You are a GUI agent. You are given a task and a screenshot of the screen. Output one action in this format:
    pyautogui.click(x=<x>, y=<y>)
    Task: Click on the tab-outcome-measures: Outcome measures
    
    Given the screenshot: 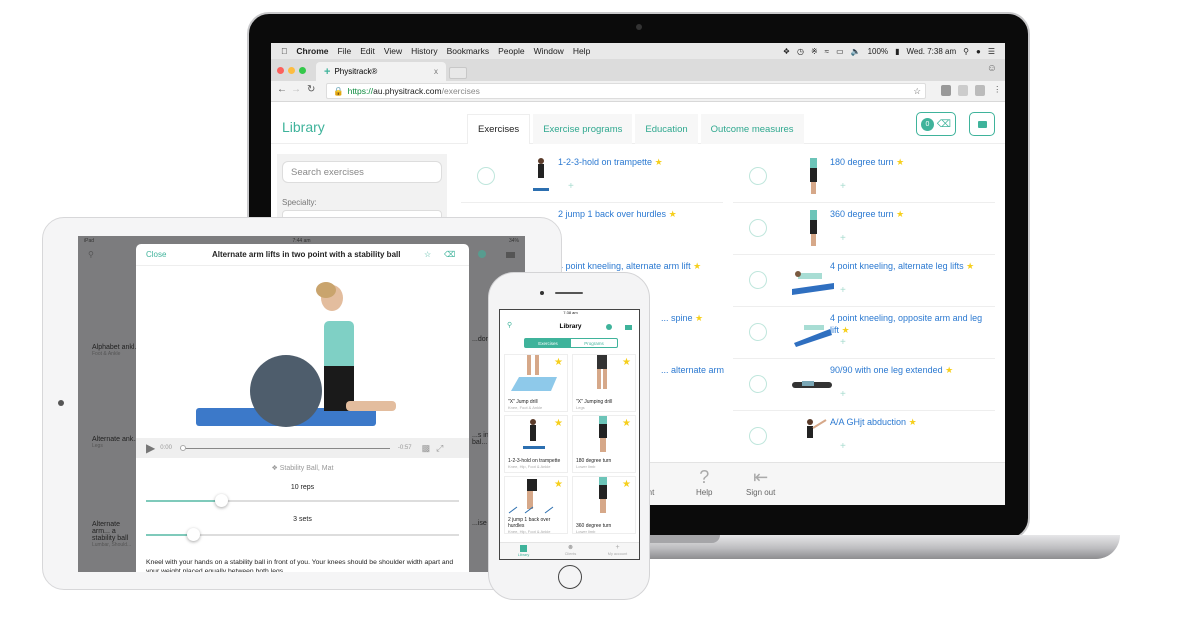 What is the action you would take?
    pyautogui.click(x=752, y=129)
    